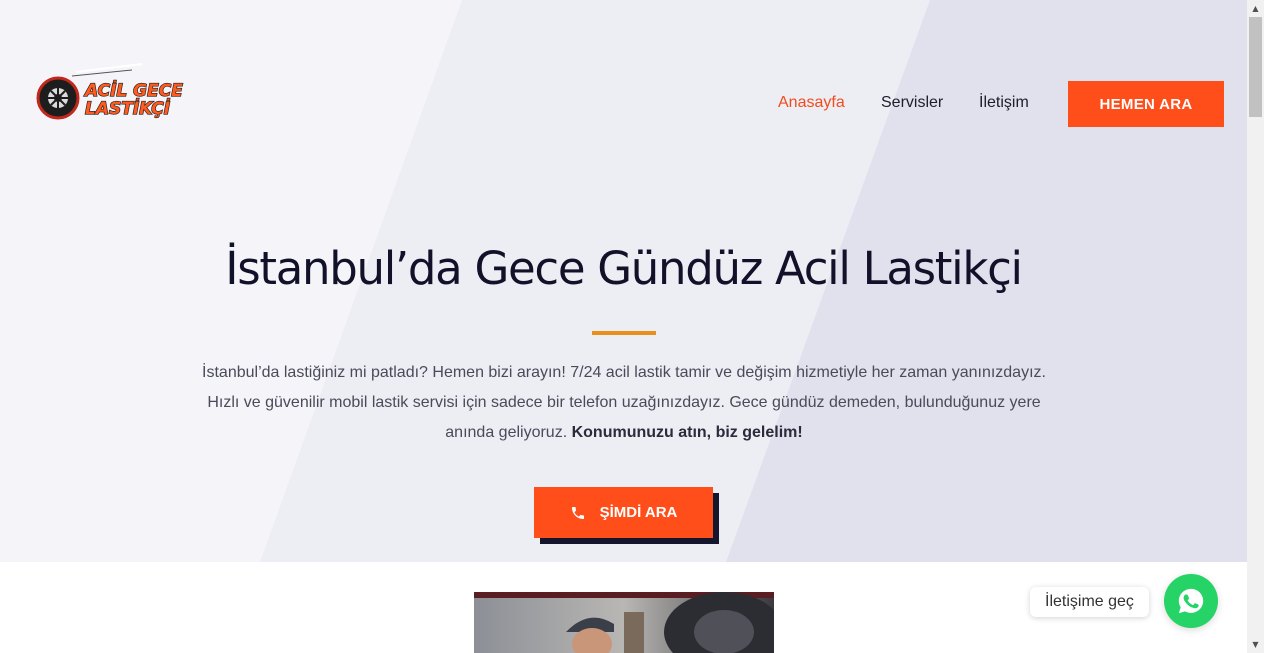  Describe the element at coordinates (624, 268) in the screenshot. I see `hero-title: İstanbul’da Gece Gündüz Acil Lastikçi` at that location.